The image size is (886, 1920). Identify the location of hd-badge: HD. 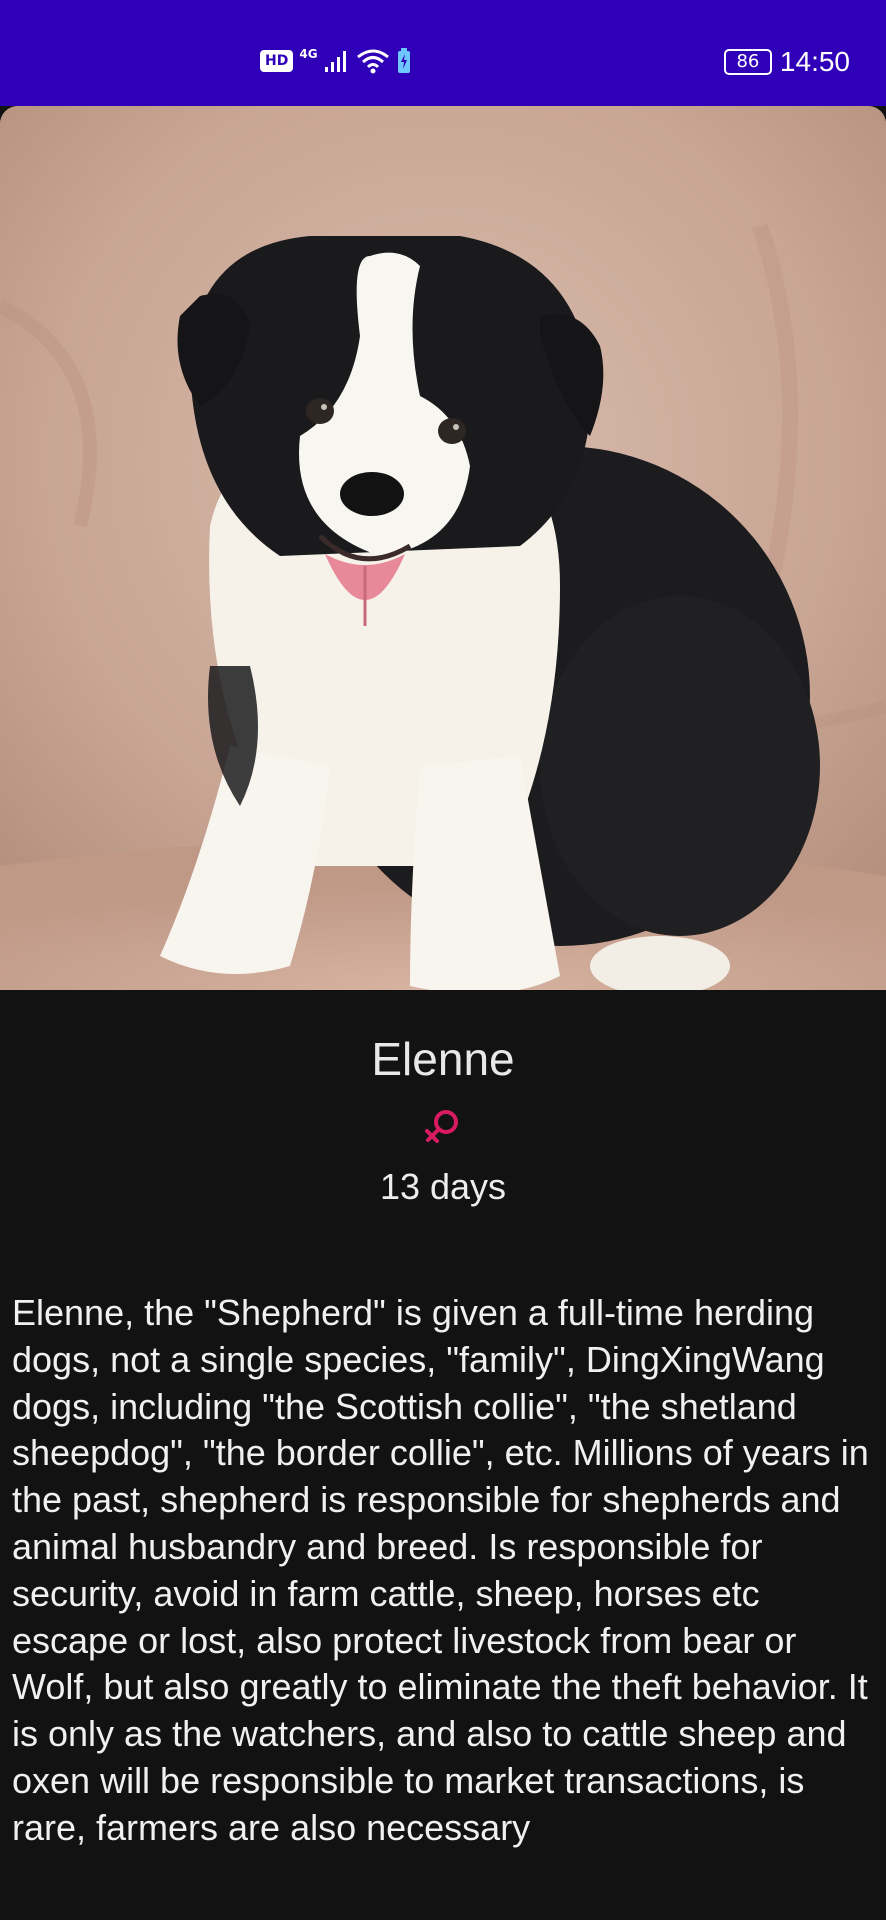
(277, 61).